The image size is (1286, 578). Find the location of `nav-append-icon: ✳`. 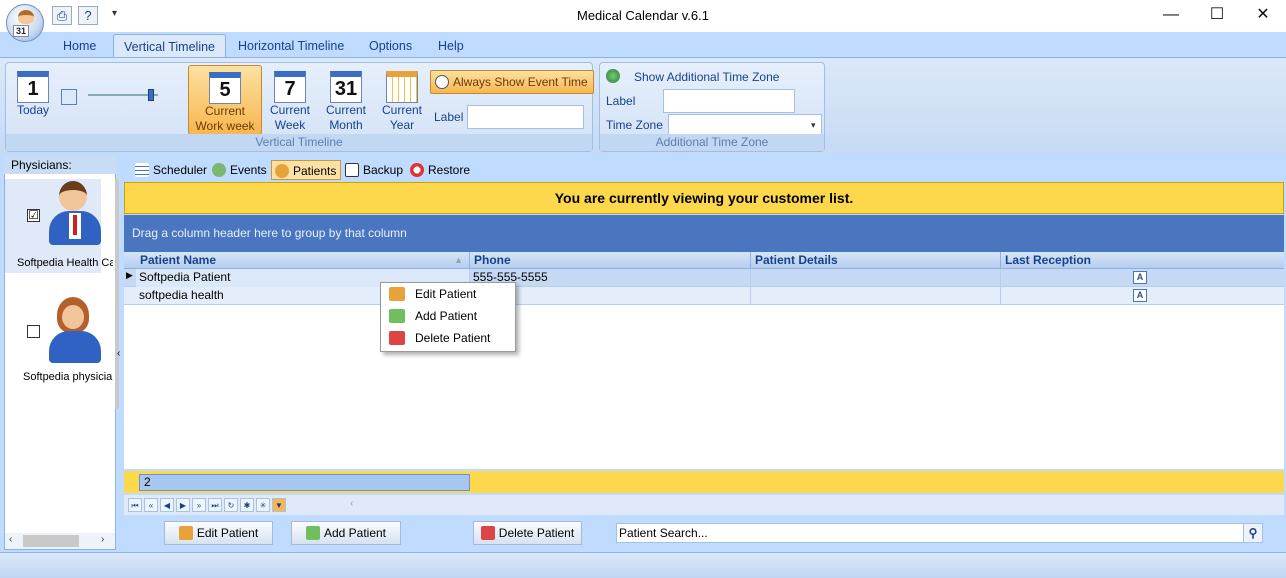

nav-append-icon: ✳ is located at coordinates (263, 505).